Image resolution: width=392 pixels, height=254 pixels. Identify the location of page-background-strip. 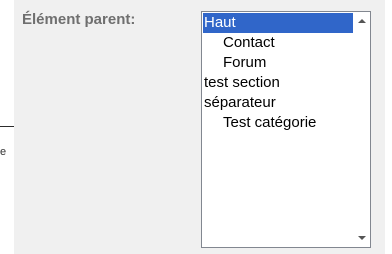
(7, 127).